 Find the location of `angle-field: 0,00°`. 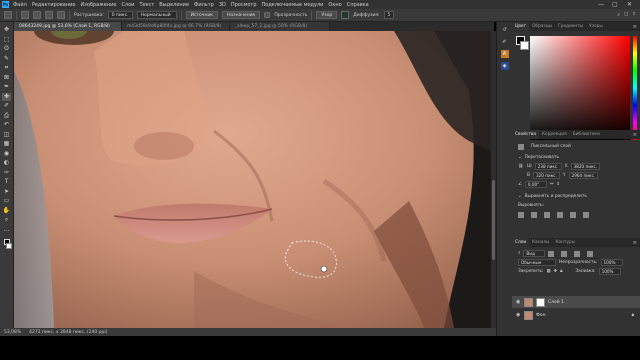

angle-field: 0,00° is located at coordinates (535, 184).